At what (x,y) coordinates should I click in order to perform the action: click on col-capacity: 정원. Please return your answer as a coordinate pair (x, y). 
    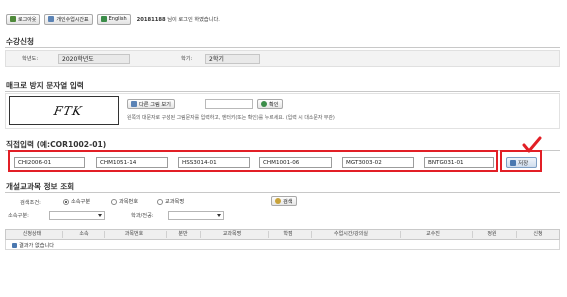
    Looking at the image, I should click on (492, 234).